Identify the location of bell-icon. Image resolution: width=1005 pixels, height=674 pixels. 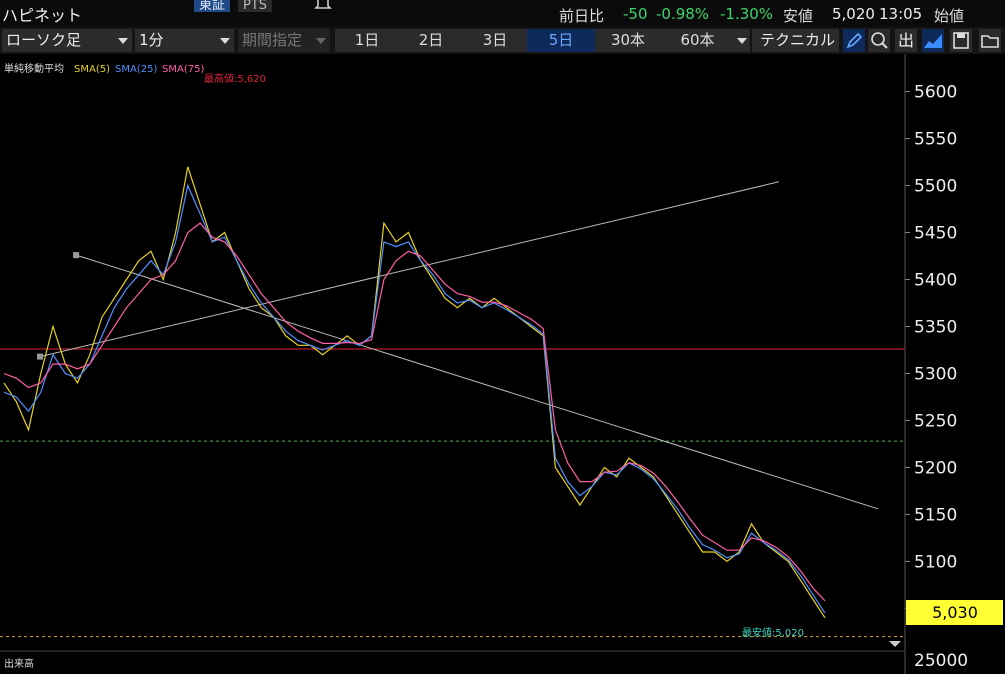
(323, 6).